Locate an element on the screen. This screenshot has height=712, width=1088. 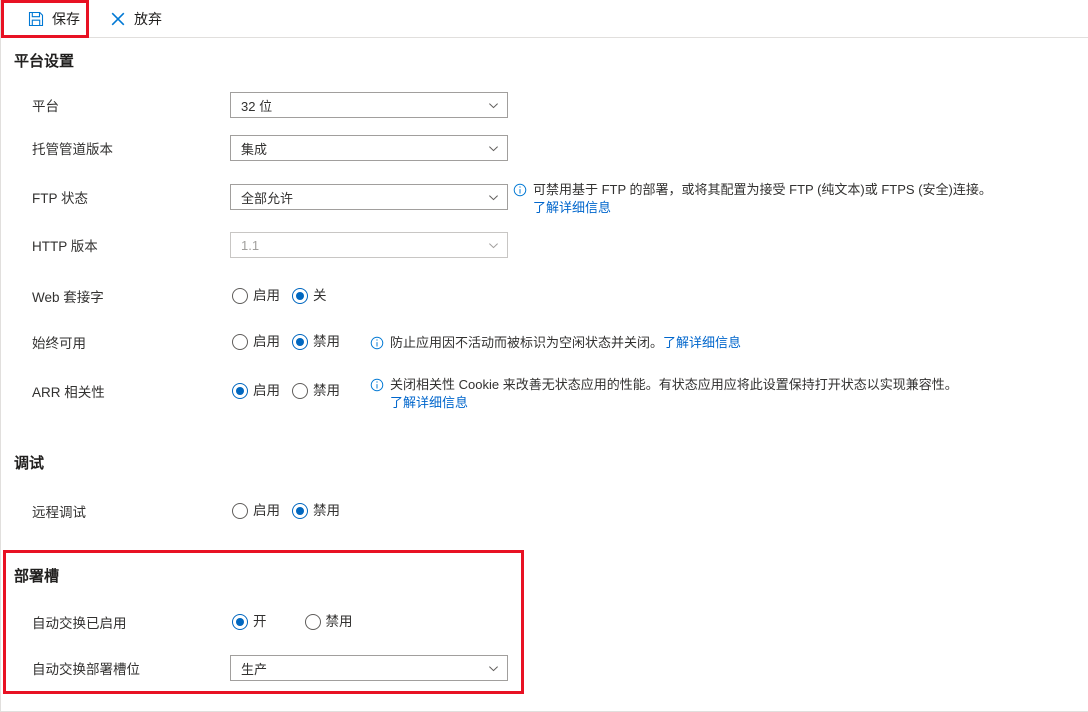
always-on-option-disable: 禁用 is located at coordinates (320, 342).